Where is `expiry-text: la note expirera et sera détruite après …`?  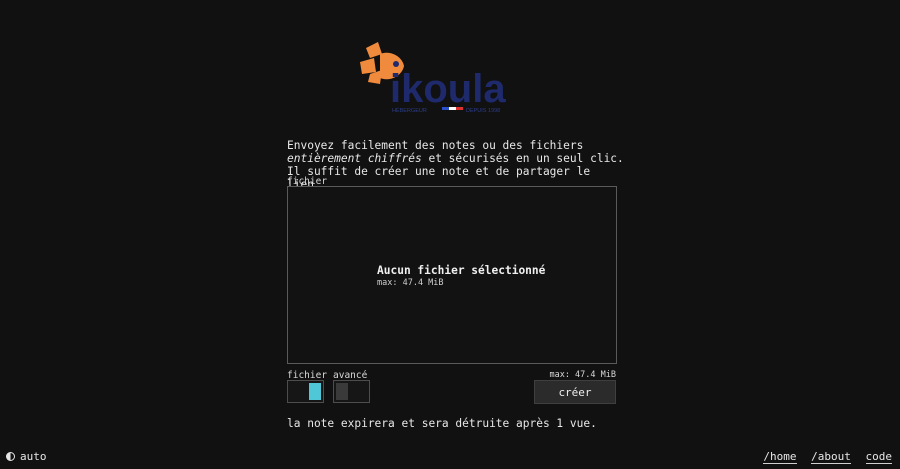
expiry-text: la note expirera et sera détruite après … is located at coordinates (442, 423).